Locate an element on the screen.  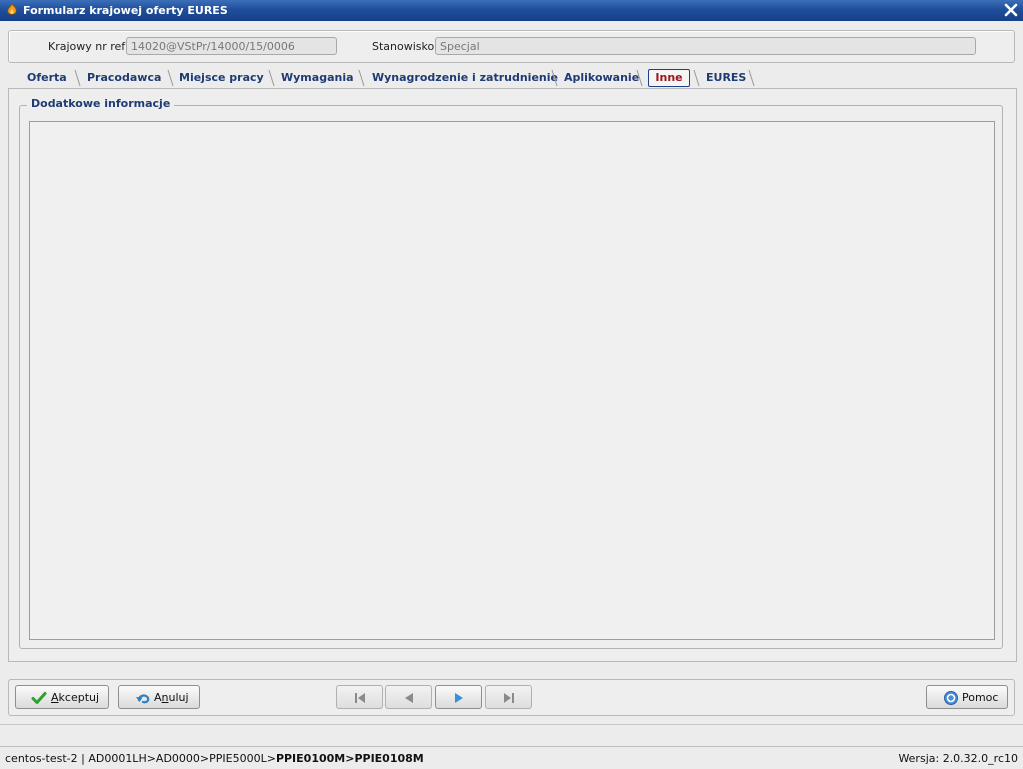
cancel-button: Anuluj is located at coordinates (159, 697).